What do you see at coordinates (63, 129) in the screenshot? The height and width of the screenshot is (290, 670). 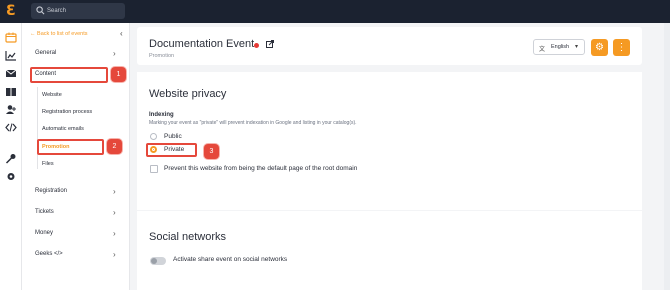 I see `sub-item-automatic-emails: Automatic emails` at bounding box center [63, 129].